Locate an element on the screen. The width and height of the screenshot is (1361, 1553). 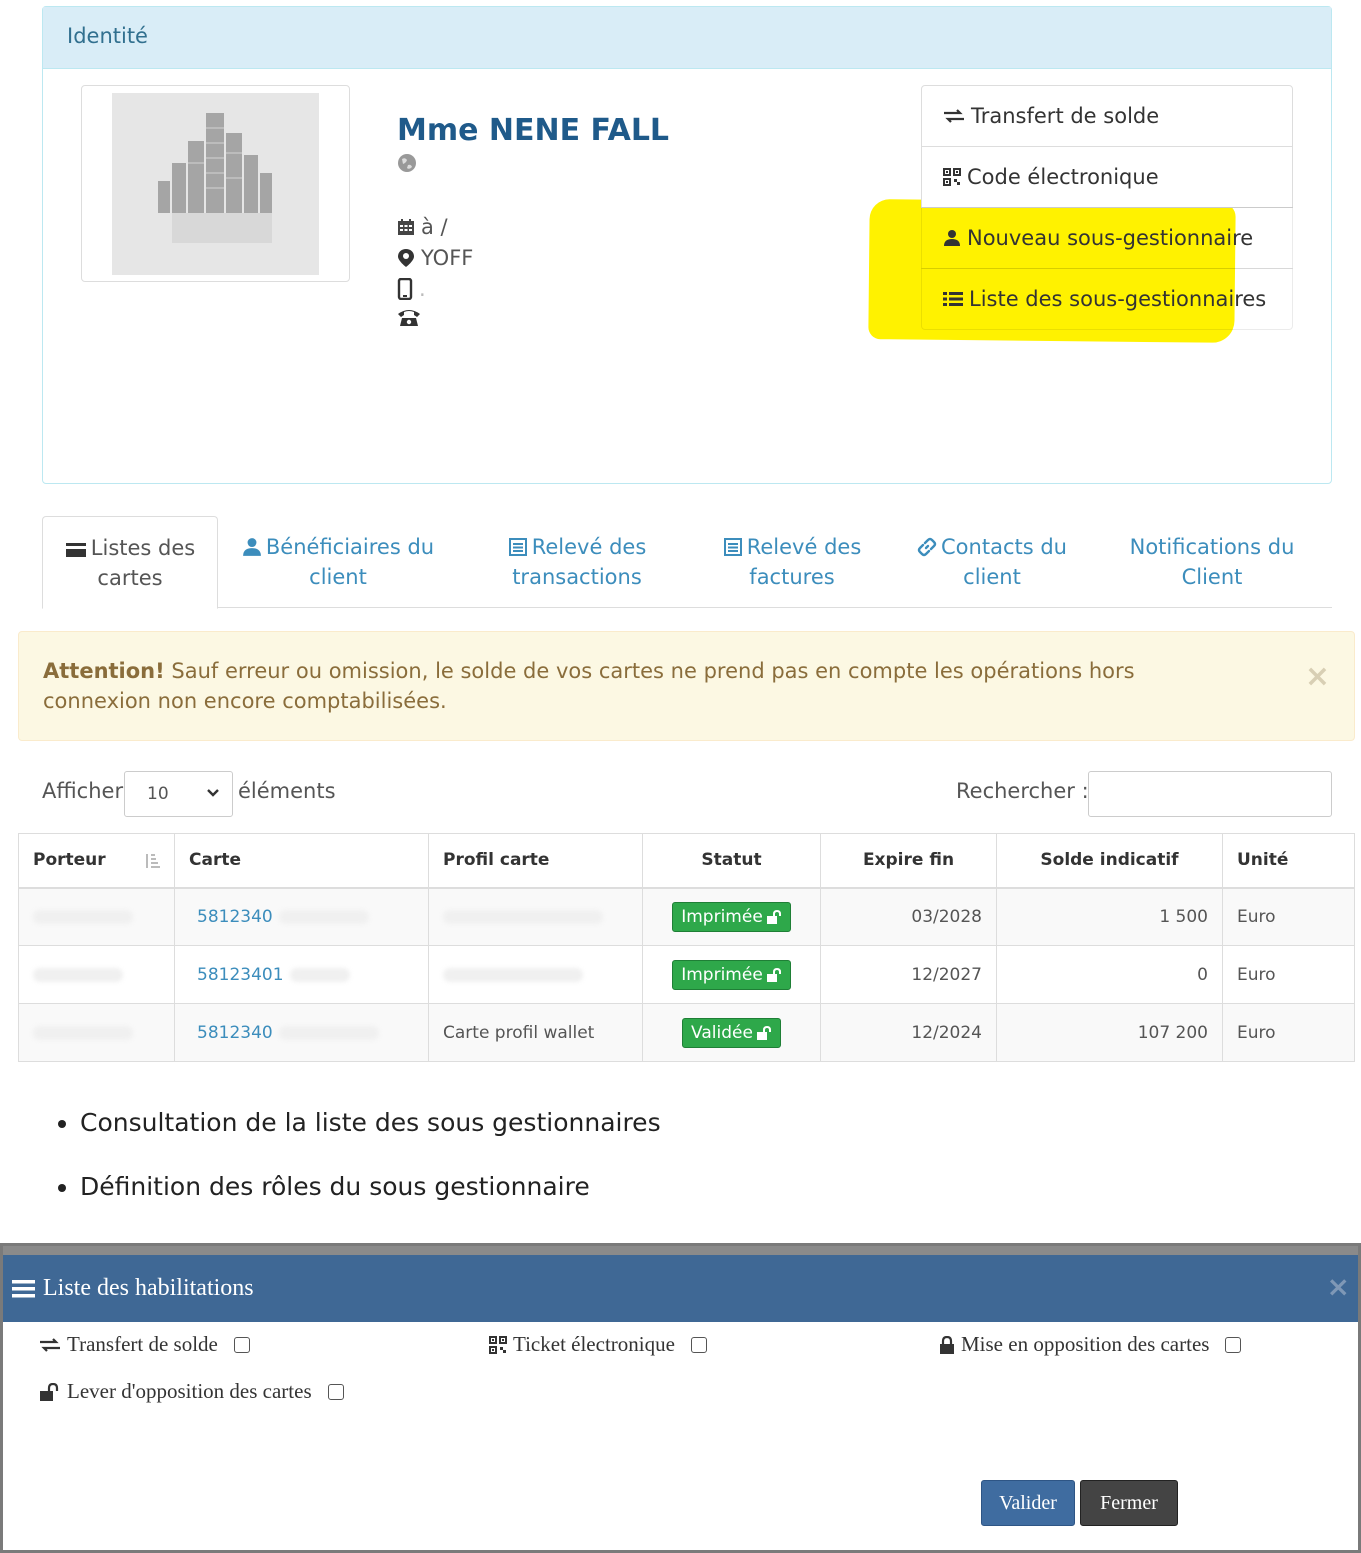
action-electronic-code: Code électronique is located at coordinates (1107, 177).